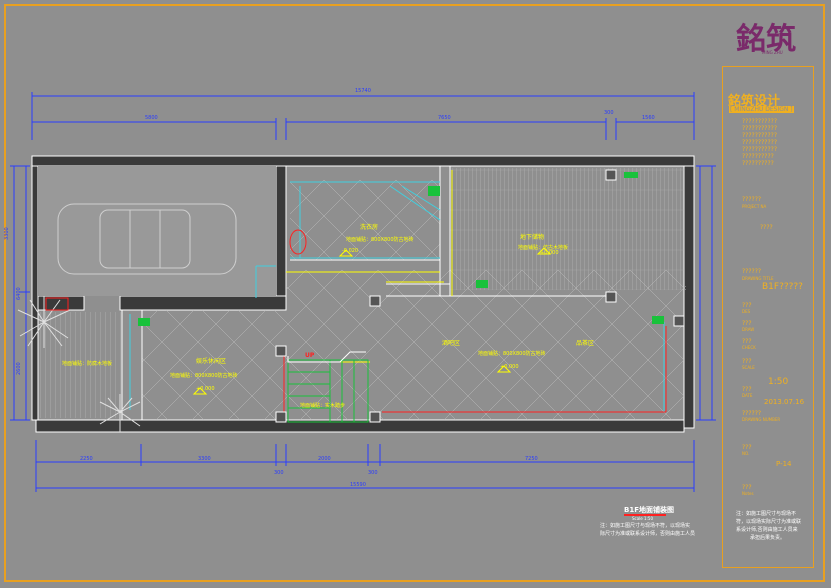 Image resolution: width=831 pixels, height=588 pixels. What do you see at coordinates (746, 311) in the screenshot?
I see `row-label-en-1: DES` at bounding box center [746, 311].